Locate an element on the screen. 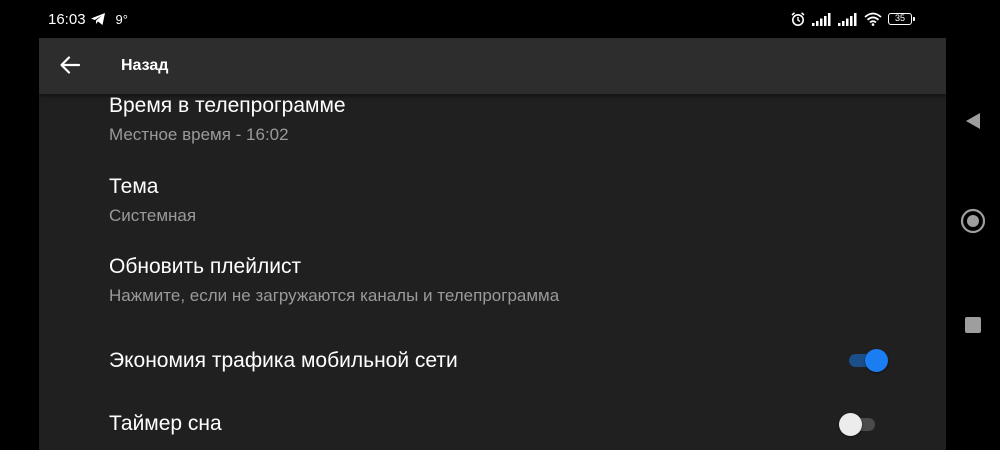 The width and height of the screenshot is (1000, 450). battery-icon: 35 is located at coordinates (901, 19).